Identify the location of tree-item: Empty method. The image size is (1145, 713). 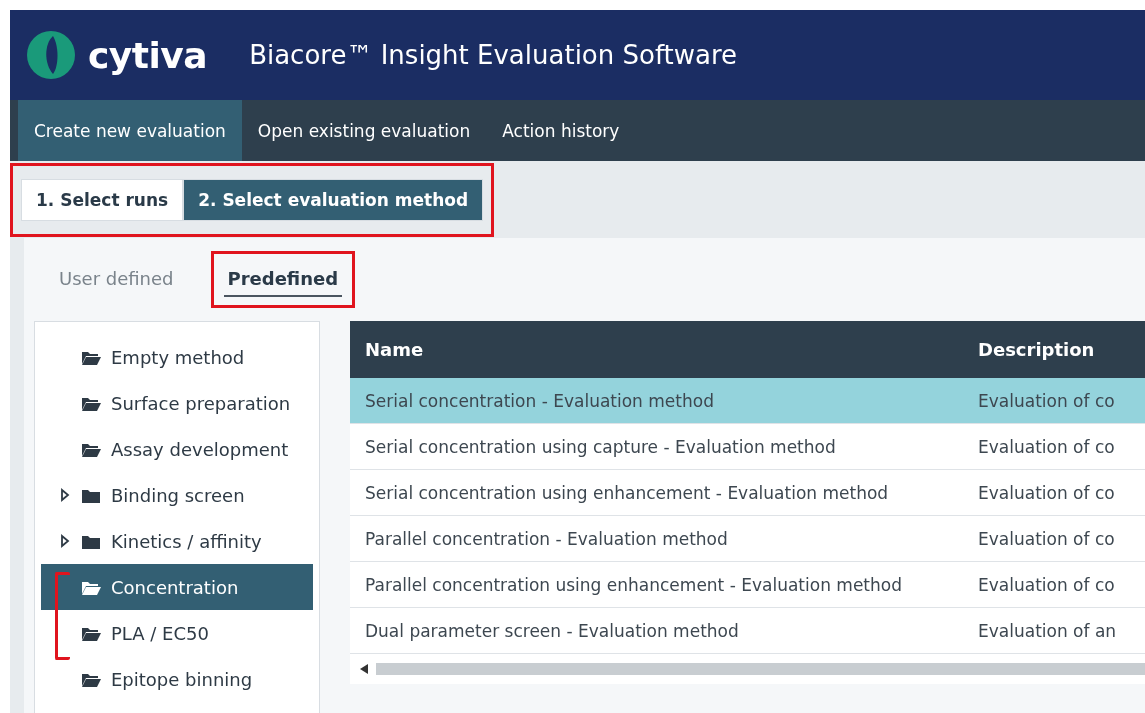
(177, 357).